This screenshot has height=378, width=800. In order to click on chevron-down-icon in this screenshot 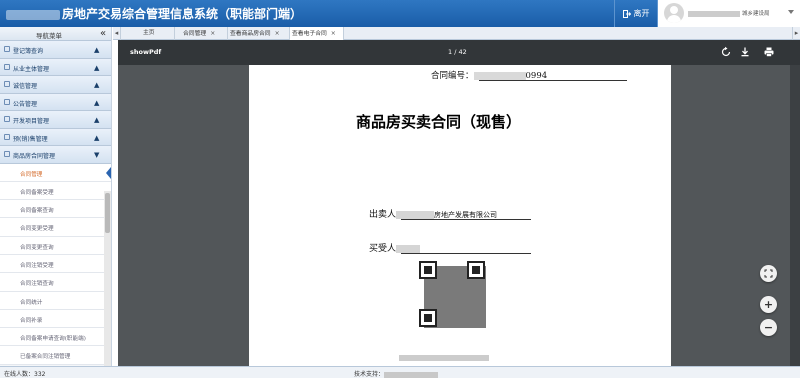, I will do `click(791, 12)`.